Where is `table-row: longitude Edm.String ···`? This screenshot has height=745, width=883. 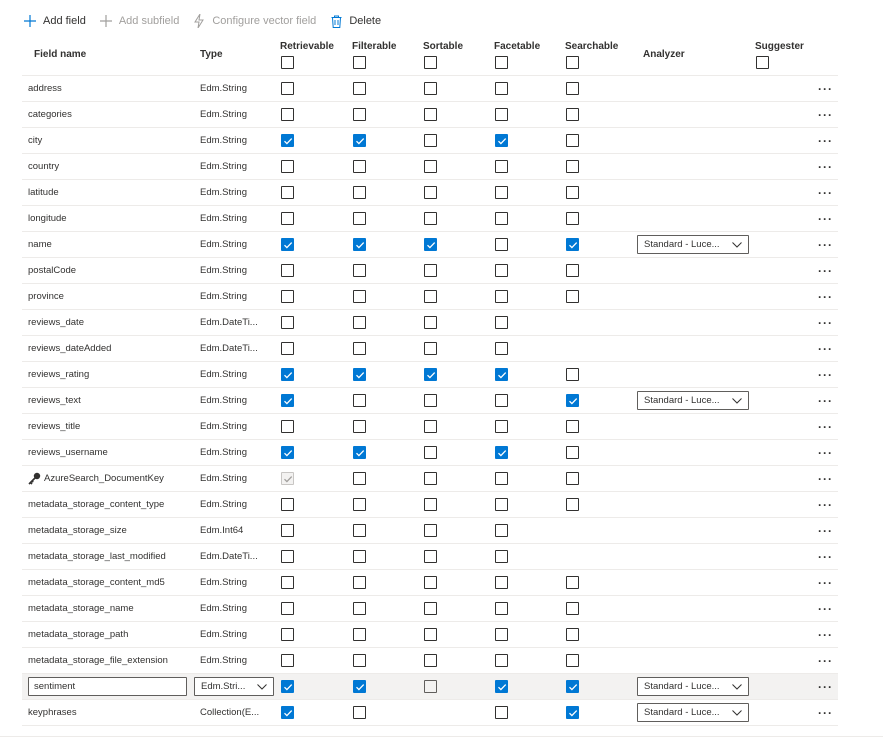
table-row: longitude Edm.String ··· is located at coordinates (430, 219).